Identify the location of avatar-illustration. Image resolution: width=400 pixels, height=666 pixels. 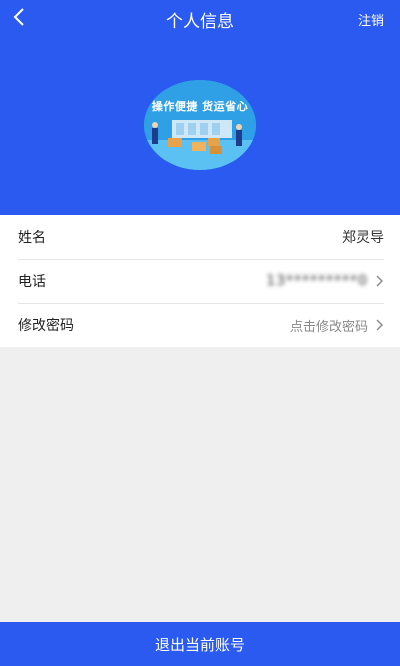
(200, 125).